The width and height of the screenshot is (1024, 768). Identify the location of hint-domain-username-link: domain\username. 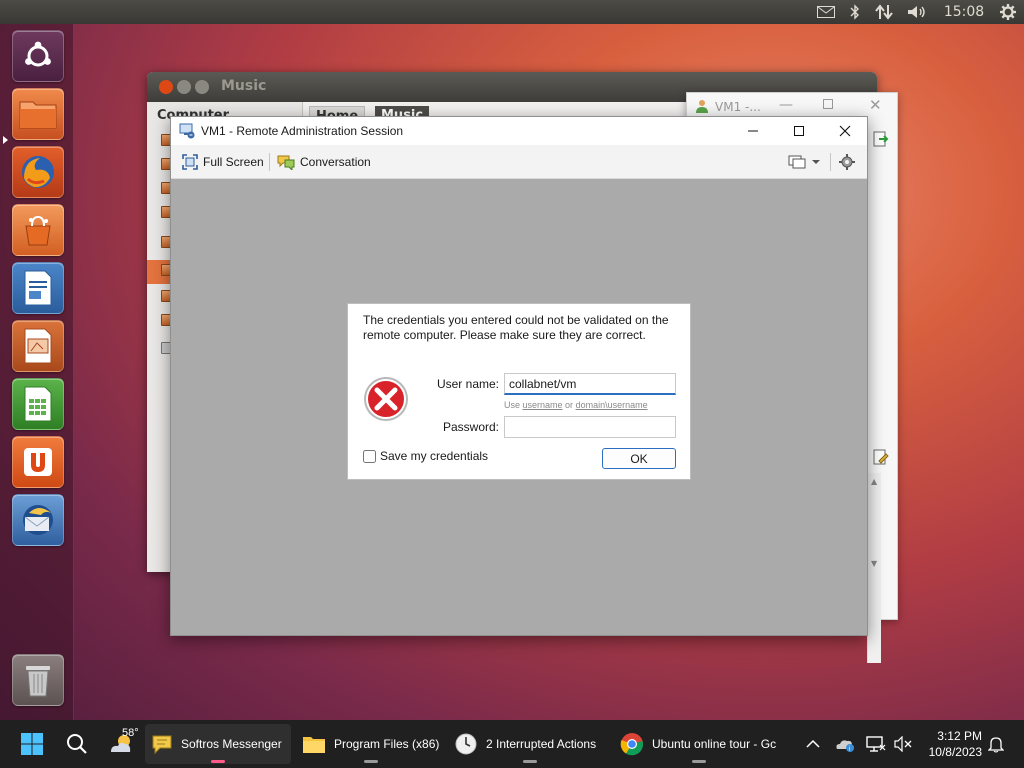
(612, 405).